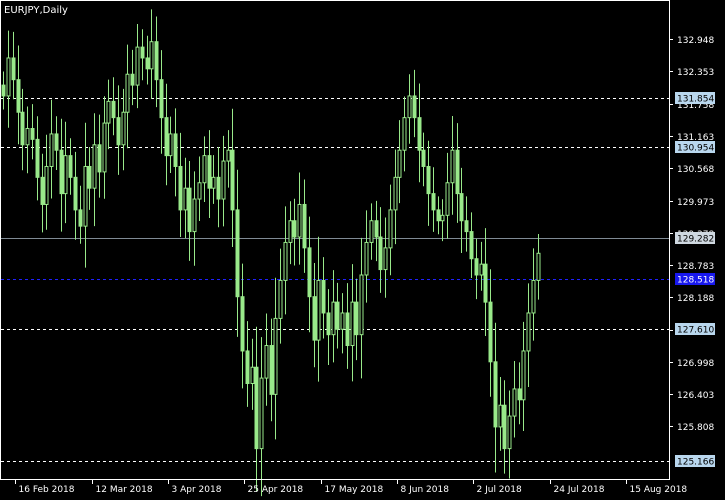 The width and height of the screenshot is (725, 500). Describe the element at coordinates (695, 463) in the screenshot. I see `level-tag: 125.166` at that location.